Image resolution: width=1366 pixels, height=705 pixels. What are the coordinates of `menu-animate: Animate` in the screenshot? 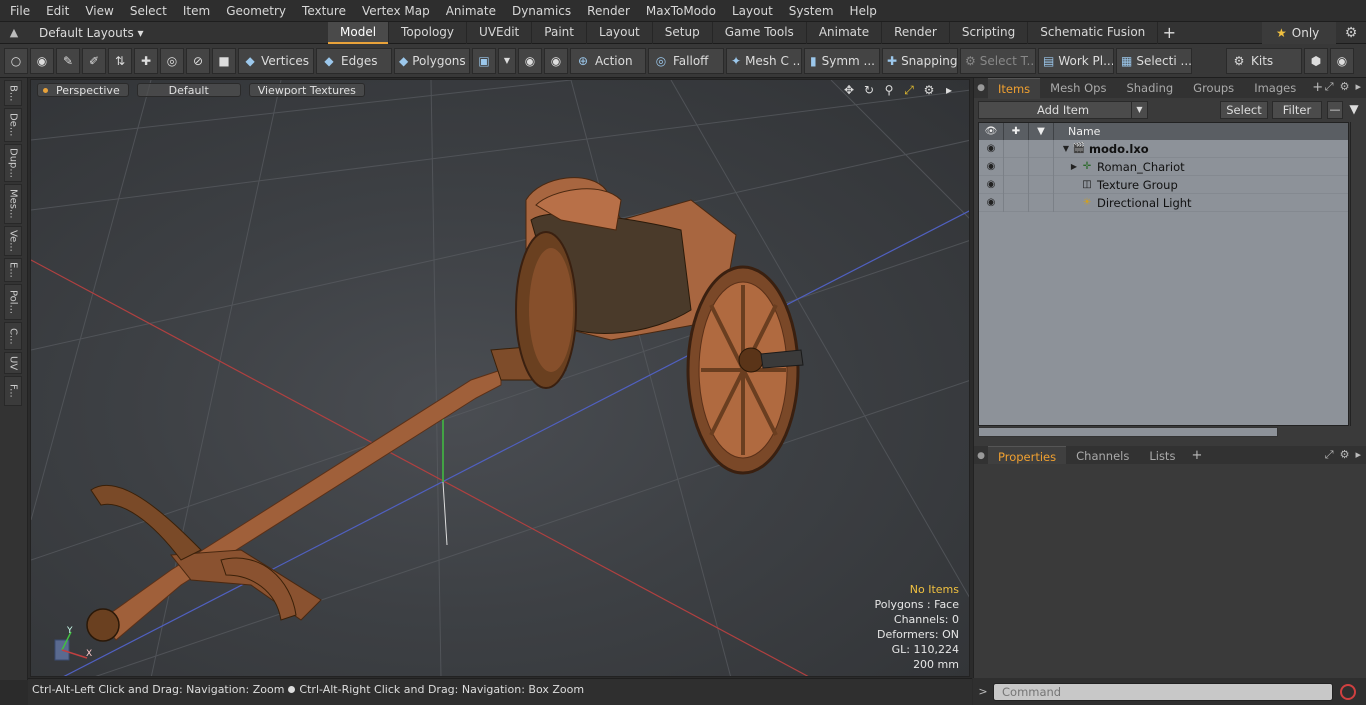 It's located at (471, 11).